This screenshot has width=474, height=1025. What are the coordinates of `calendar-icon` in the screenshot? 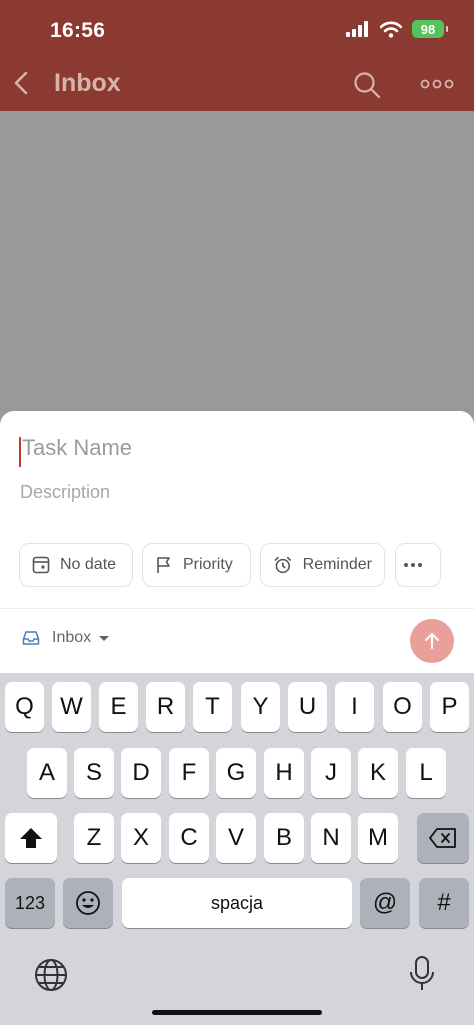 It's located at (41, 565).